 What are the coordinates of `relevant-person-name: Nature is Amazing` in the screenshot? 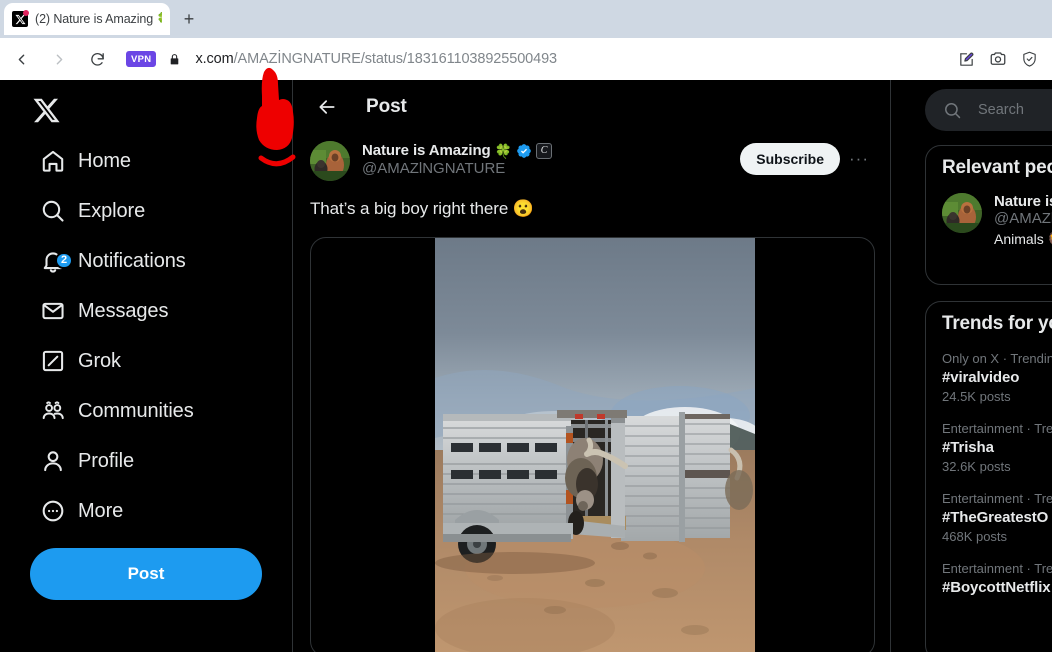 It's located at (1023, 201).